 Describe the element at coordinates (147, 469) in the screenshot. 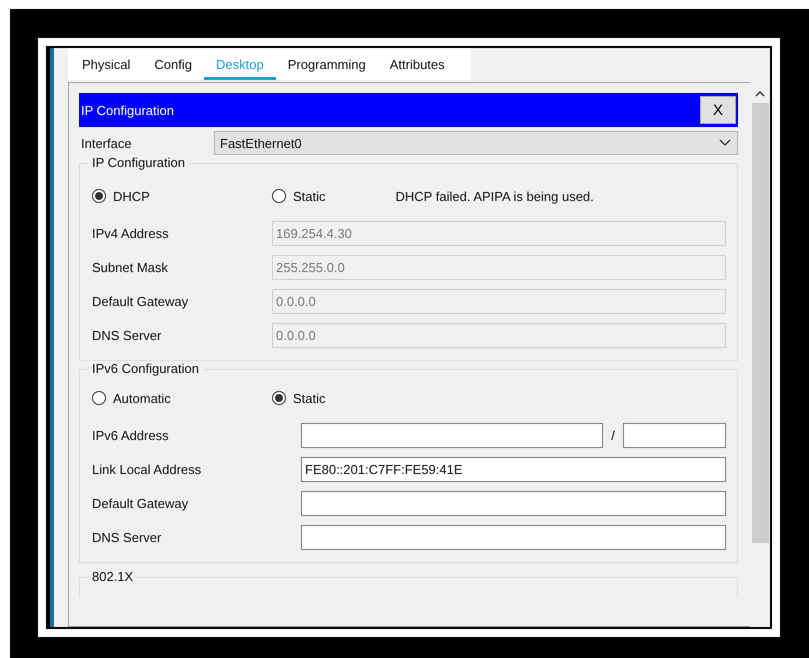

I see `field-label: Link Local Address` at that location.